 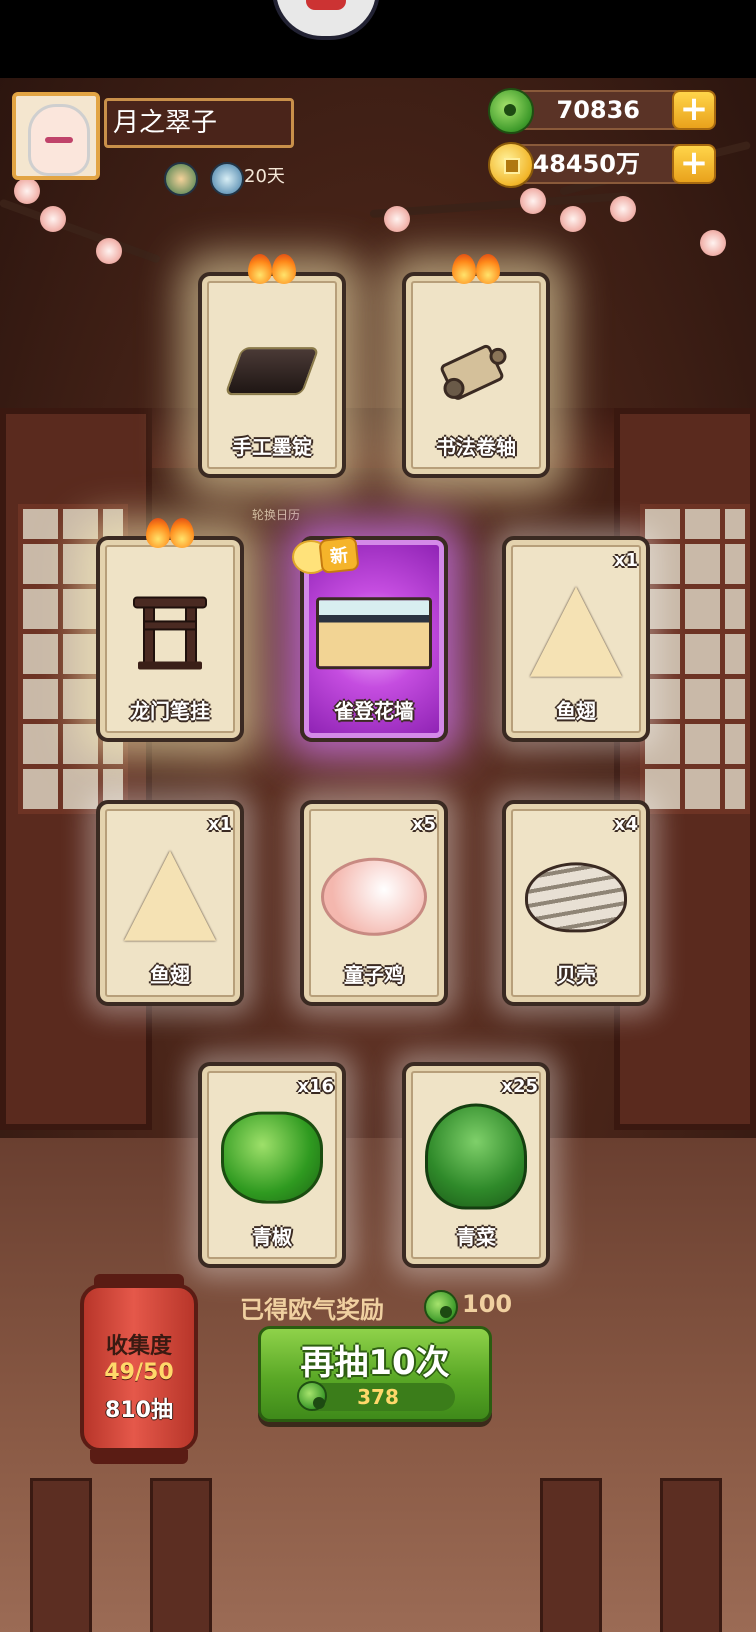 I want to click on card-label: 贝壳, so click(x=576, y=975).